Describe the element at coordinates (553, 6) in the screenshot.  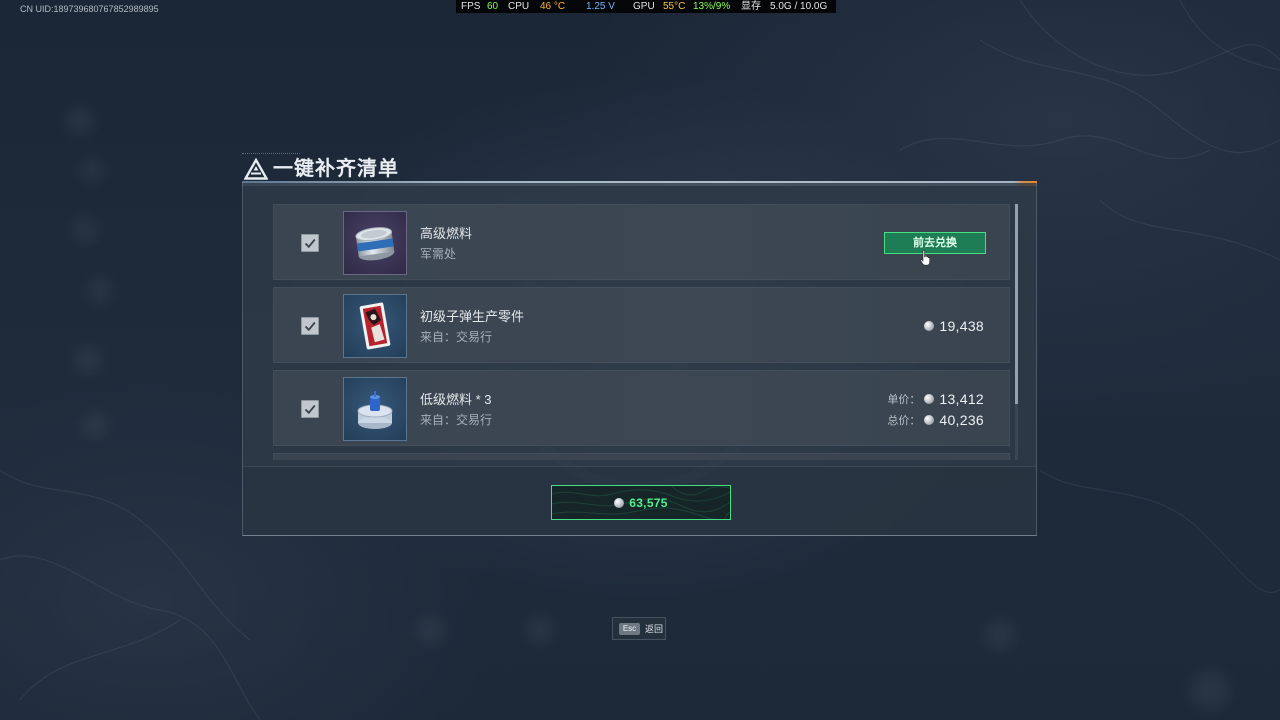
I see `cpu-temperature: 46 °C` at that location.